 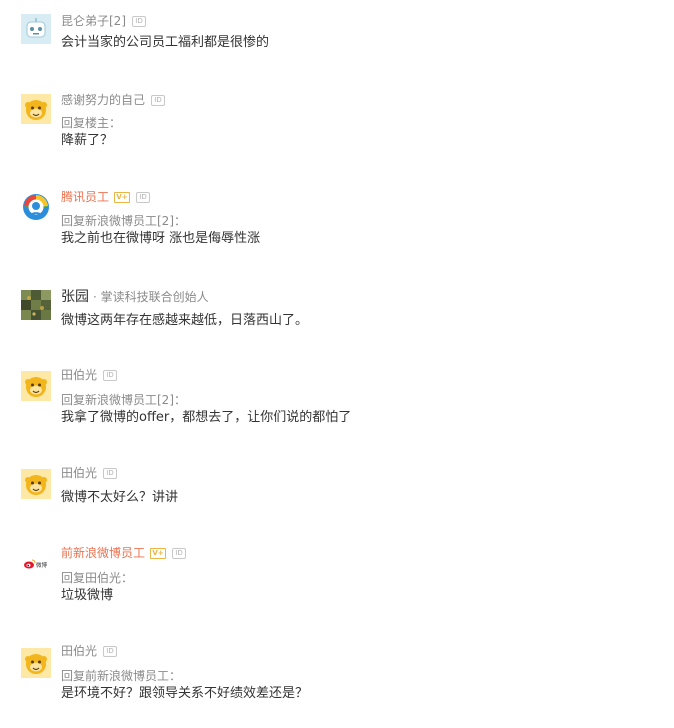 I want to click on comment-meta: 腾讯员工 V+ ID, so click(x=106, y=197).